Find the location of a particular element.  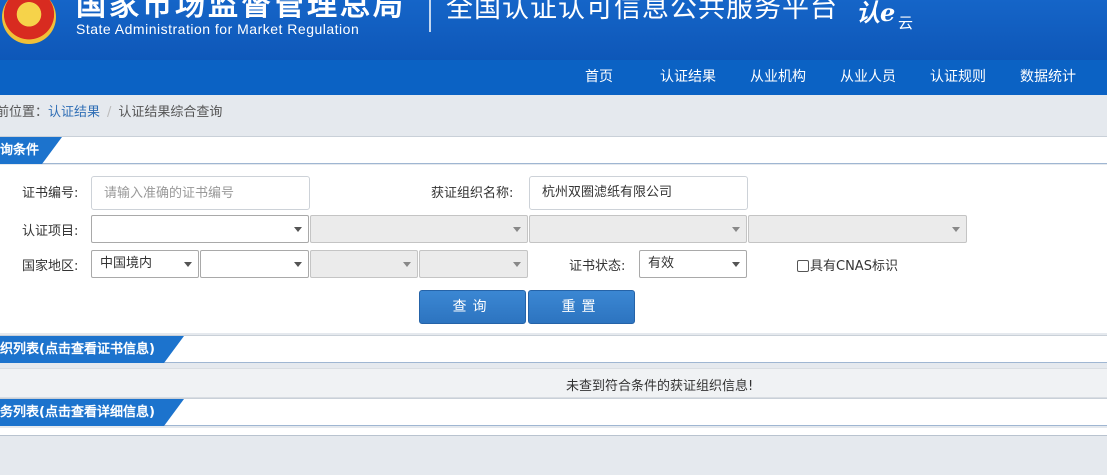

nav-item-personnel: 从业人员 is located at coordinates (868, 77).